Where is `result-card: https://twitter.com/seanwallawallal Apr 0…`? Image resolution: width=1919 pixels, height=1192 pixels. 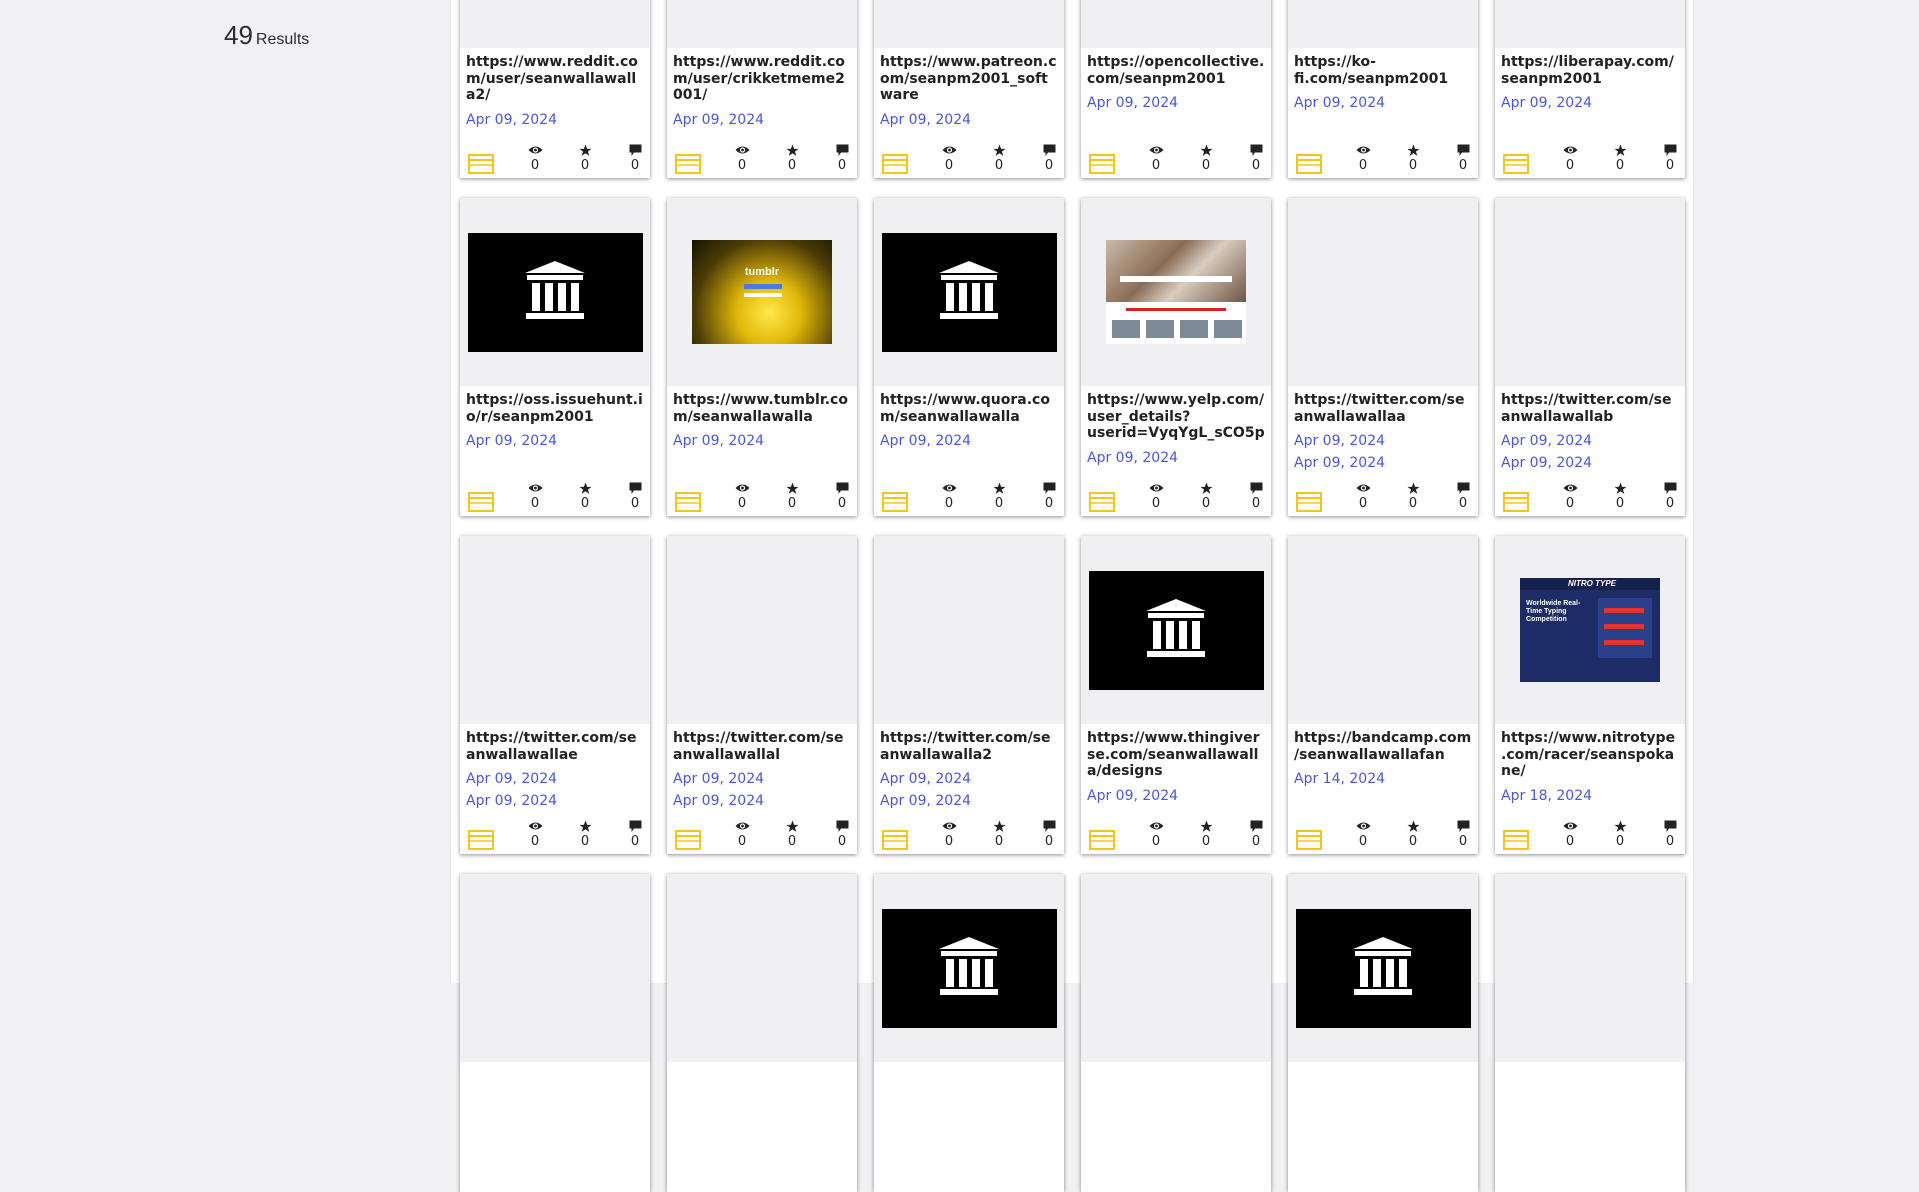 result-card: https://twitter.com/seanwallawallal Apr 0… is located at coordinates (762, 695).